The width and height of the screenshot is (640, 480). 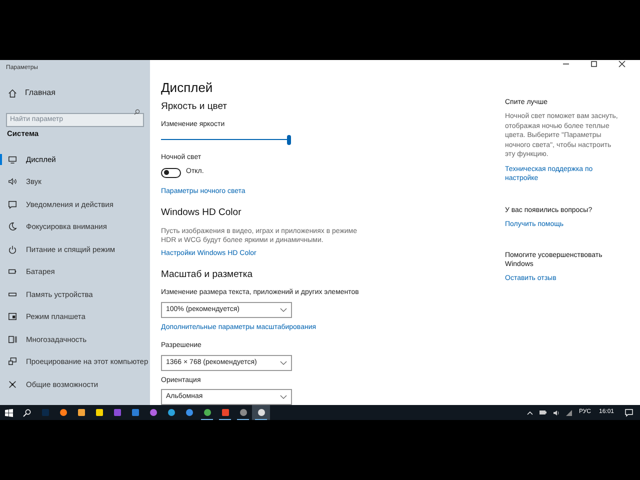 I want to click on home-icon, so click(x=12, y=93).